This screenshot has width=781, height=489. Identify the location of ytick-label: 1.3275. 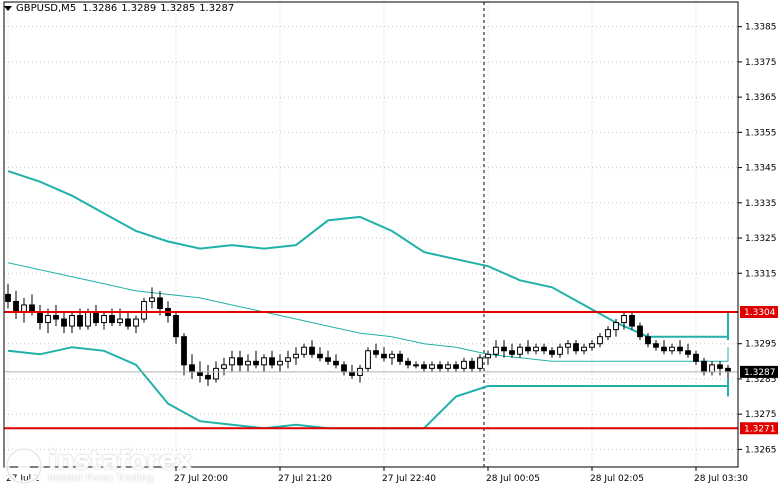
(761, 415).